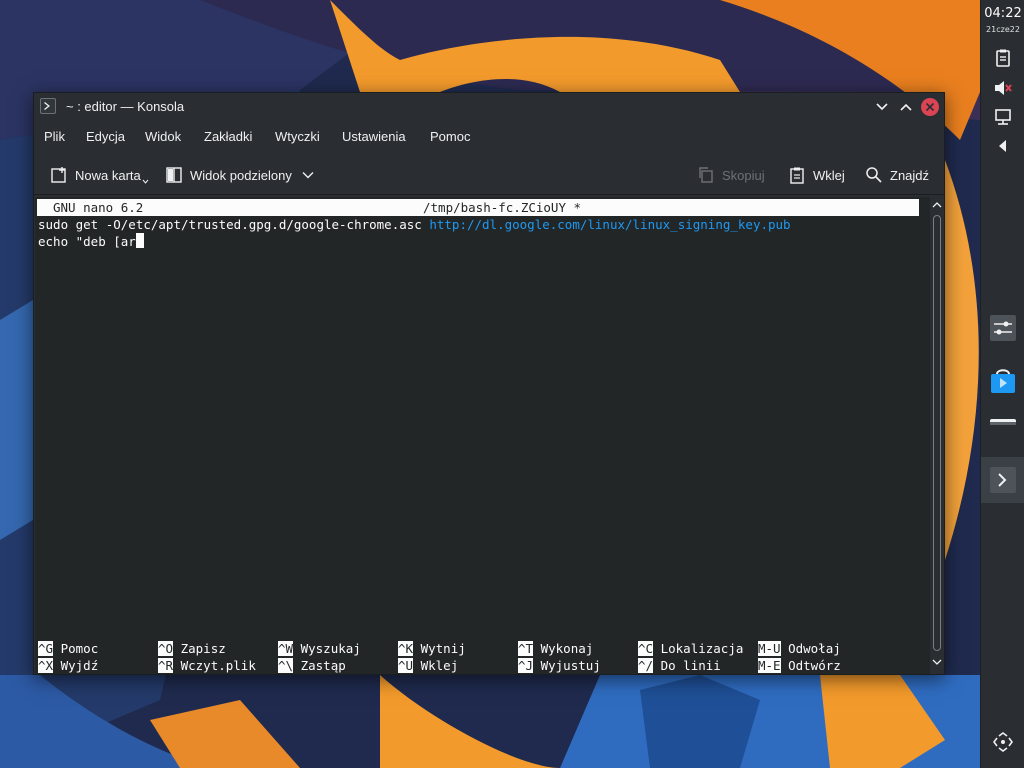  I want to click on search-icon, so click(874, 175).